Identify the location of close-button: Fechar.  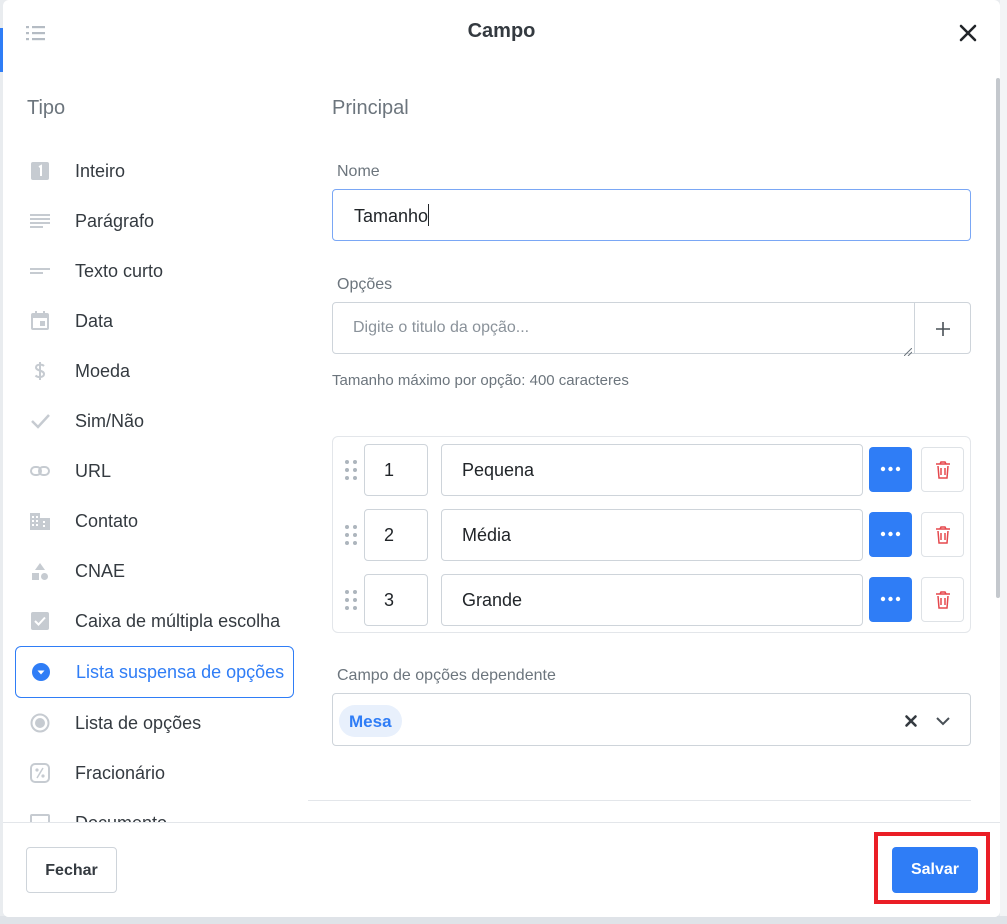
(71, 870).